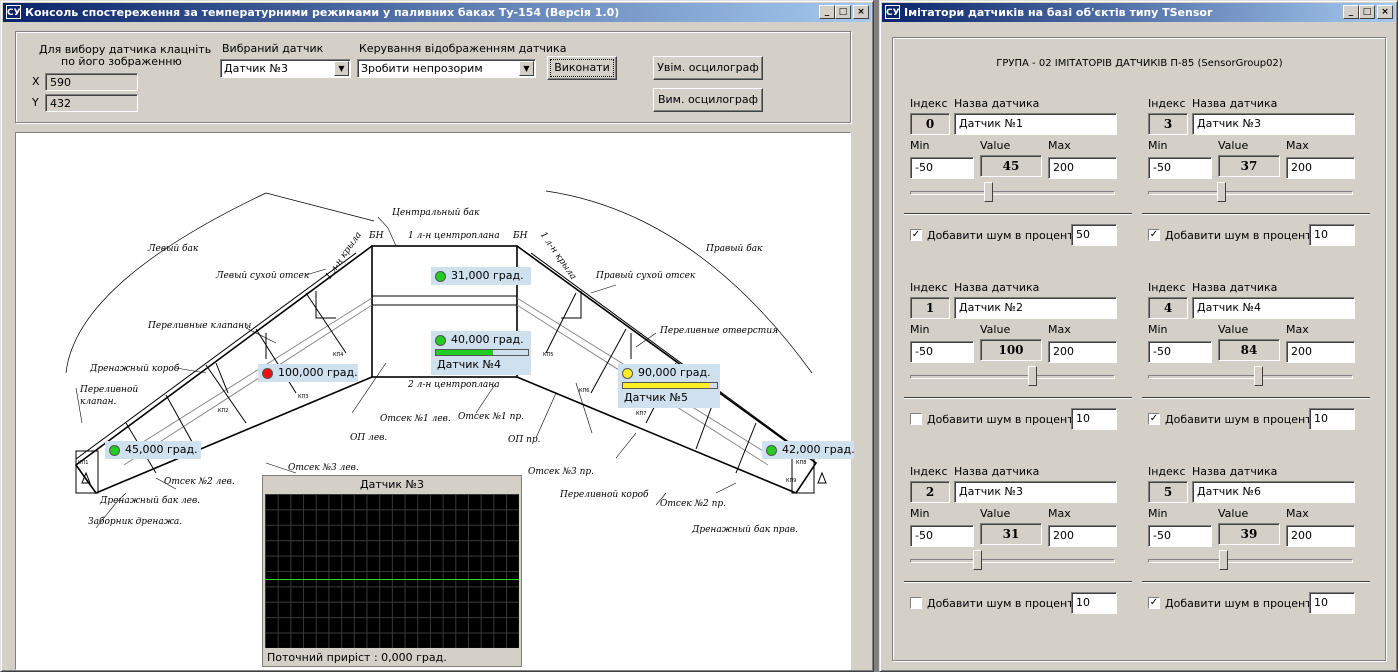 The height and width of the screenshot is (672, 1398). Describe the element at coordinates (674, 372) in the screenshot. I see `sensor-temp: 90,000 град.` at that location.